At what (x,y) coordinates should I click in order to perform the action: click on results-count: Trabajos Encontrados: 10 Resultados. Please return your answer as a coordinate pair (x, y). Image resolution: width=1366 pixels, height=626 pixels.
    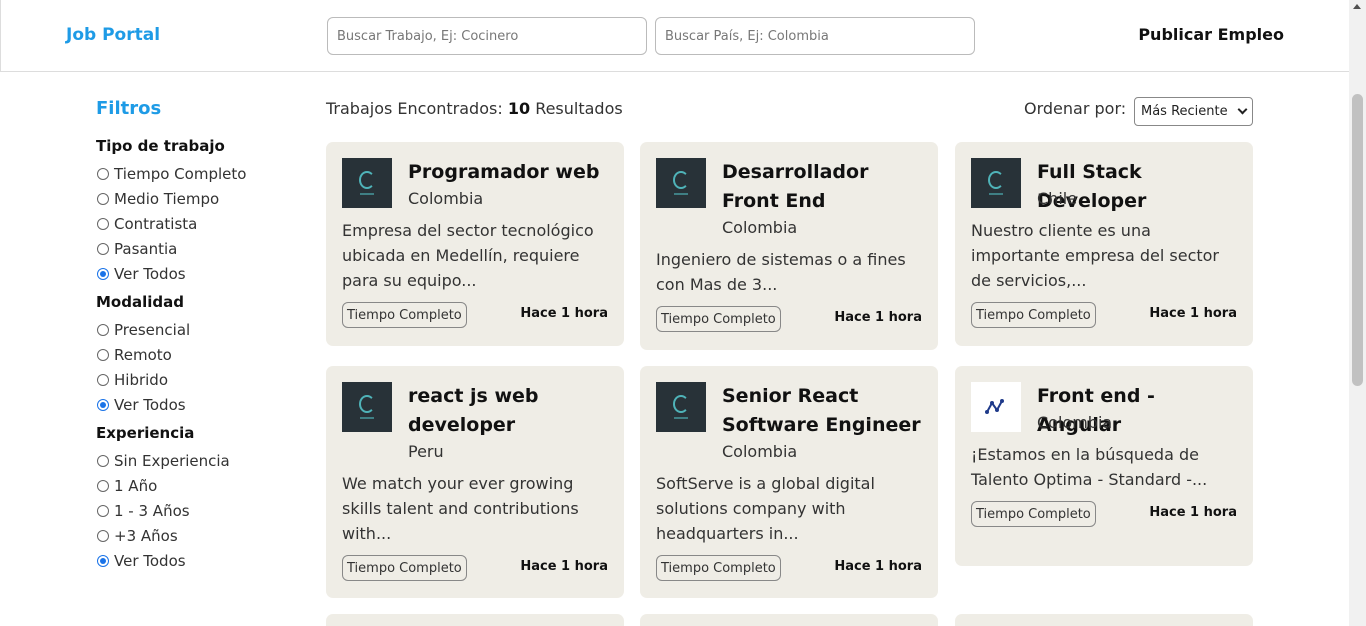
    Looking at the image, I should click on (474, 108).